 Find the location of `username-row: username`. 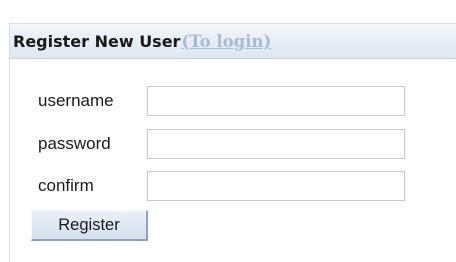

username-row: username is located at coordinates (221, 100).